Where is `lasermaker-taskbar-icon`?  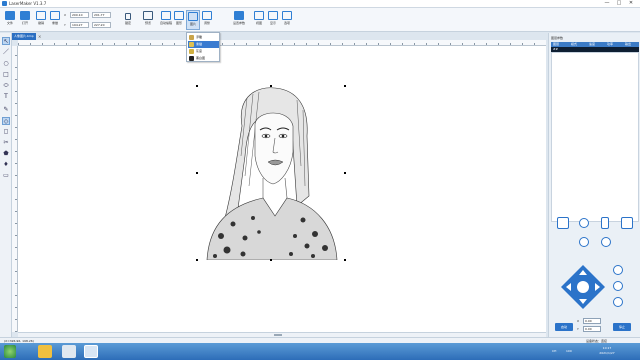 lasermaker-taskbar-icon is located at coordinates (91, 351).